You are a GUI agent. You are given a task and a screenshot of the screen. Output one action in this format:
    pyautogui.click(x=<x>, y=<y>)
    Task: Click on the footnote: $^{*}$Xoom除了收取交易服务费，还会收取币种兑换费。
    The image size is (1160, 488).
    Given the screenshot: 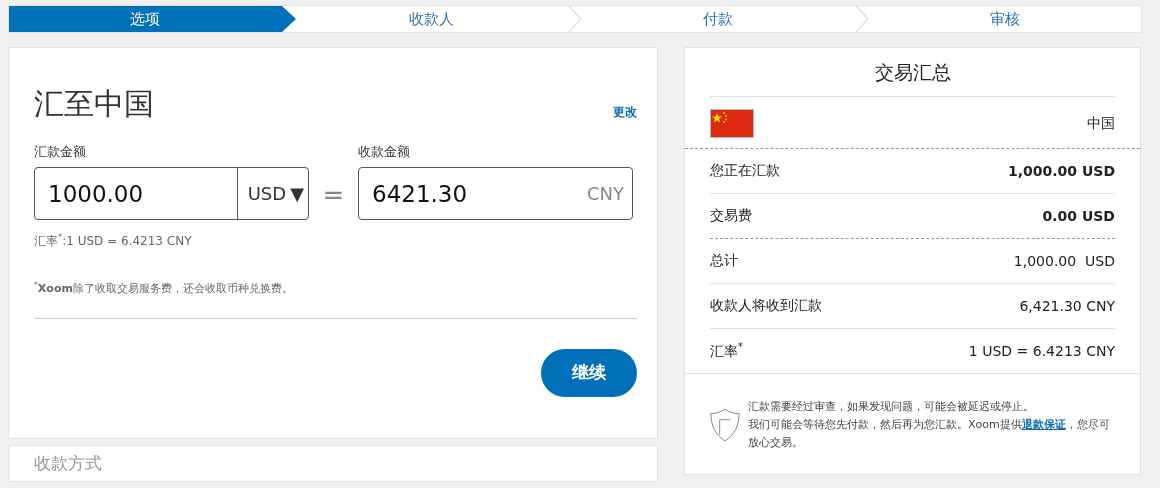 What is the action you would take?
    pyautogui.click(x=164, y=288)
    